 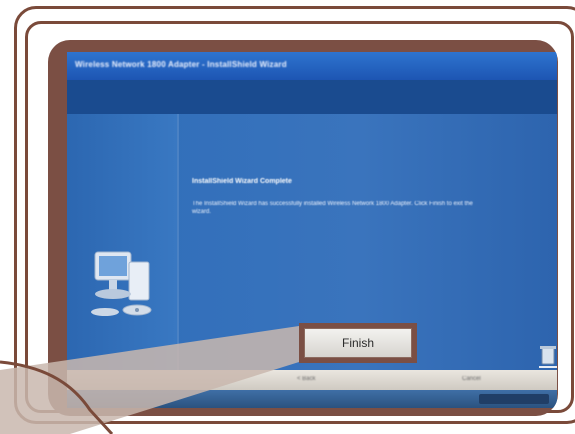 I want to click on cancel-button: Cancel, so click(x=471, y=379).